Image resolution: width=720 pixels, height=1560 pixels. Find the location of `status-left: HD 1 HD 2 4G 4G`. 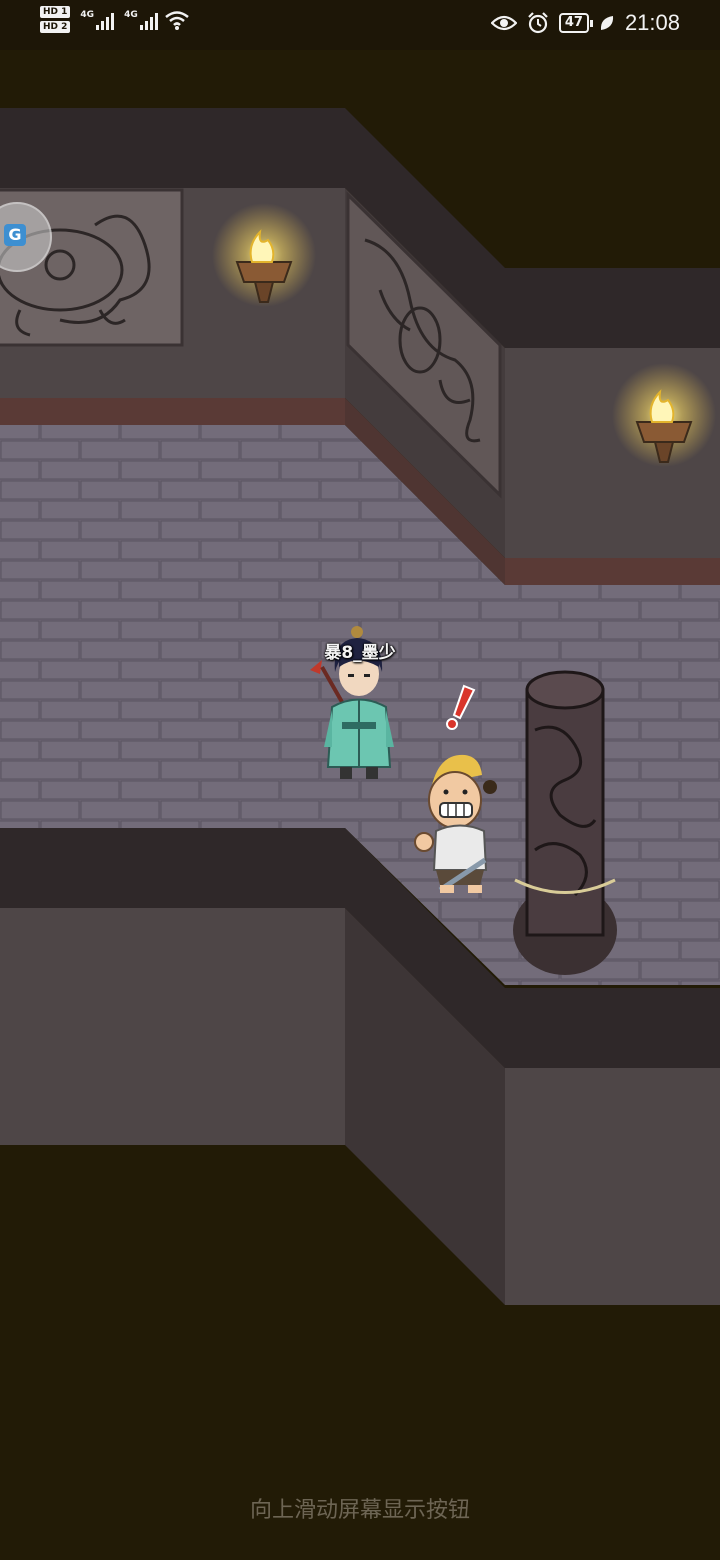

status-left: HD 1 HD 2 4G 4G is located at coordinates (115, 19).